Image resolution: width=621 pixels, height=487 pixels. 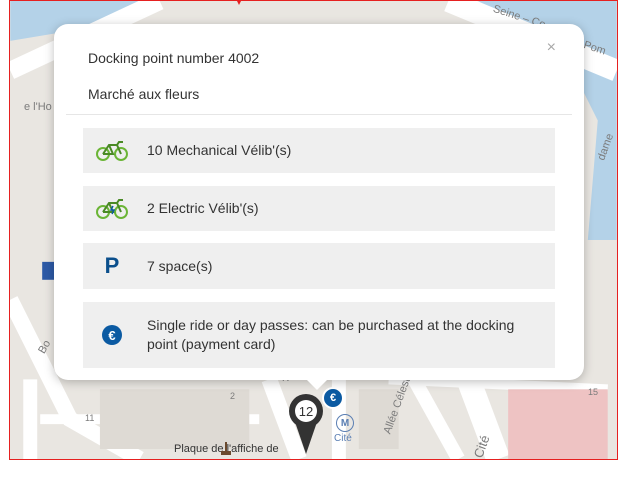 I want to click on euro-icon: €, so click(x=112, y=335).